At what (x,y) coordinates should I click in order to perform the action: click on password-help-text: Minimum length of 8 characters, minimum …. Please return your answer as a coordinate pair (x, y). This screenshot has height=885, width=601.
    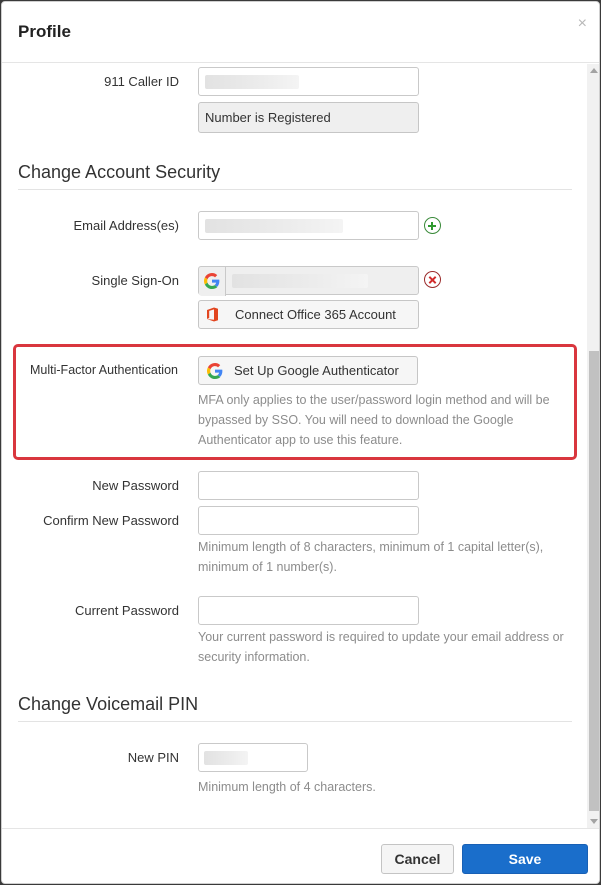
    Looking at the image, I should click on (371, 557).